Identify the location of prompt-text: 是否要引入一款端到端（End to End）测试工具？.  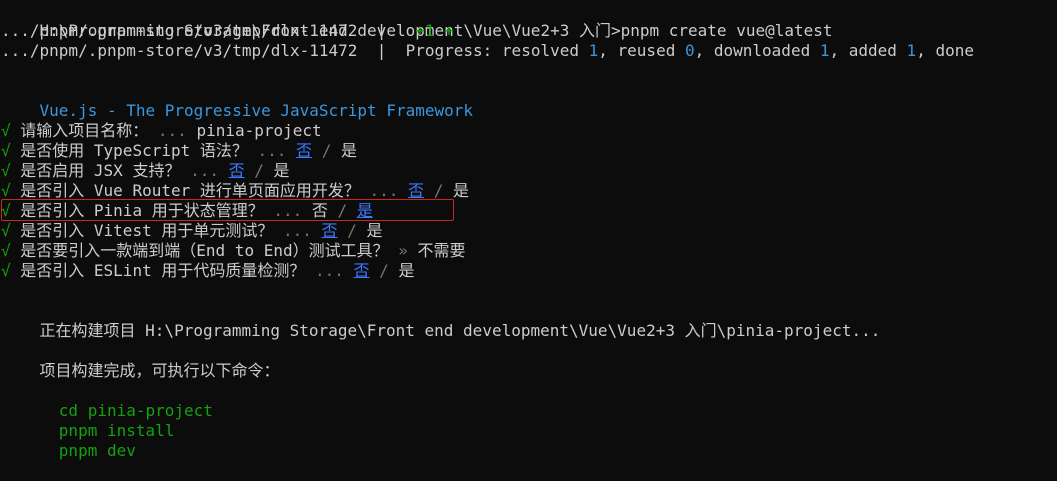
(199, 250).